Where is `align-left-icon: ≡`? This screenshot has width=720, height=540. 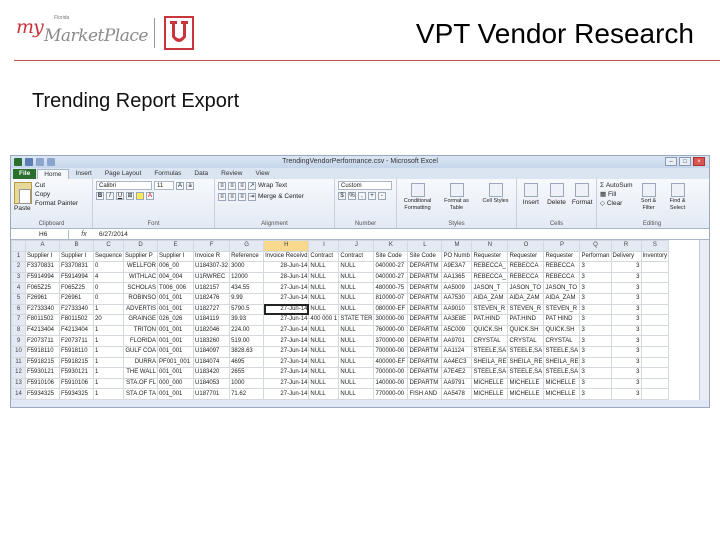 align-left-icon: ≡ is located at coordinates (222, 196).